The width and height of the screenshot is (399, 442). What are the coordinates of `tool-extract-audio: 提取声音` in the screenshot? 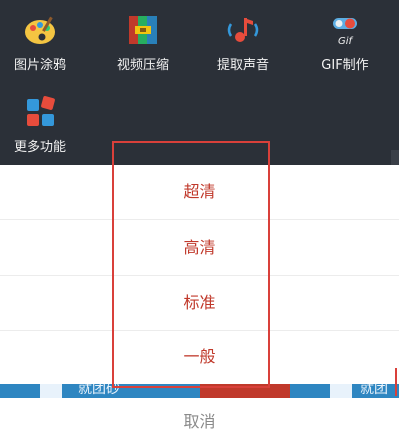 It's located at (243, 42).